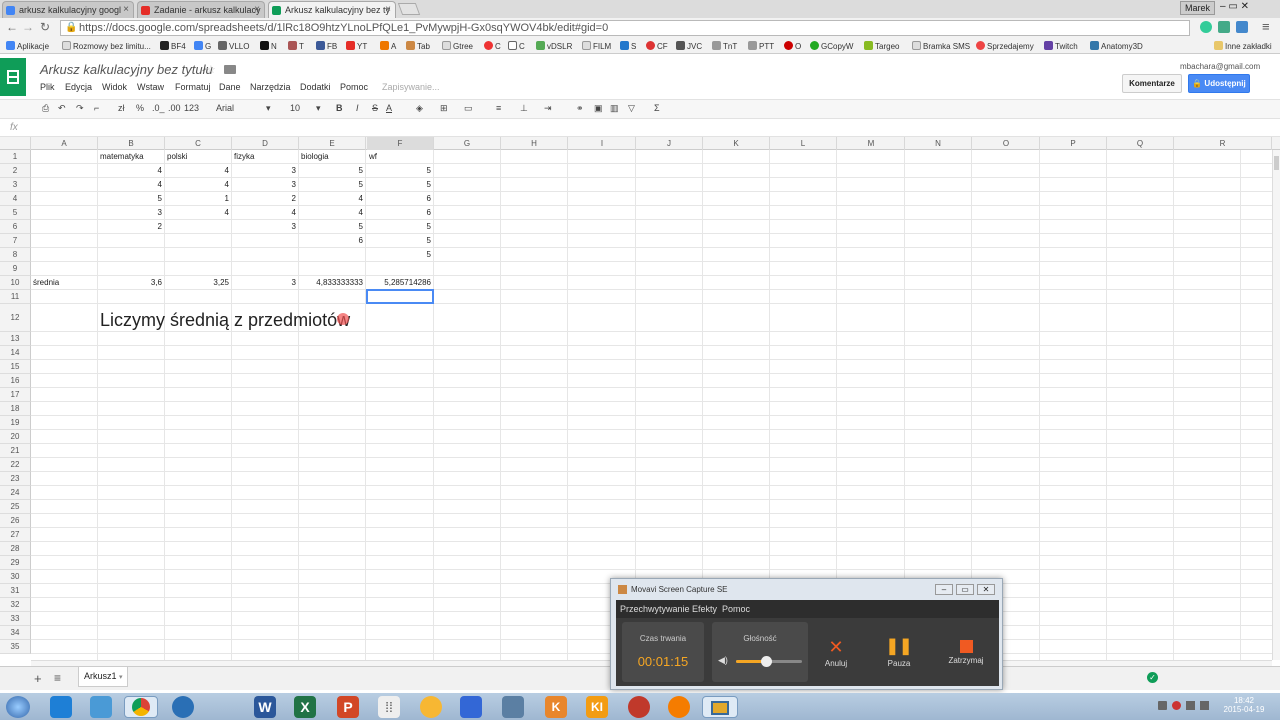 This screenshot has width=1280, height=720. What do you see at coordinates (15, 605) in the screenshot?
I see `row-header-32: 32` at bounding box center [15, 605].